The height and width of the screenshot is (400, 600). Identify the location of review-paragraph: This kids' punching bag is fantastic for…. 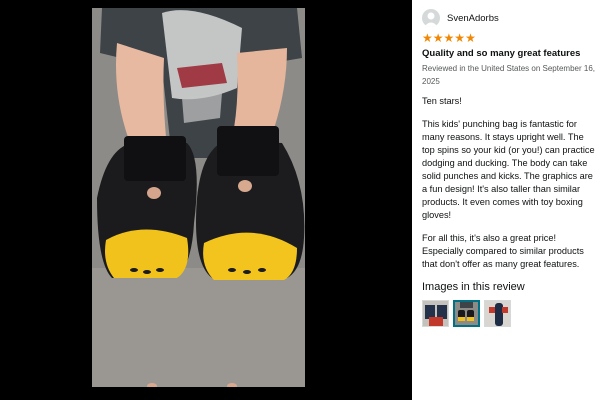
(508, 169).